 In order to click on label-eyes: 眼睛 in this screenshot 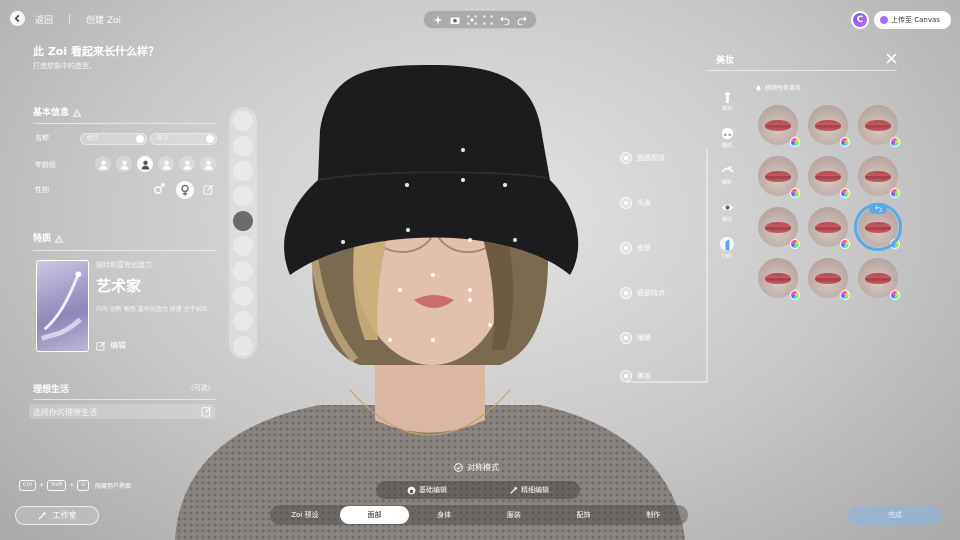, I will do `click(635, 338)`.